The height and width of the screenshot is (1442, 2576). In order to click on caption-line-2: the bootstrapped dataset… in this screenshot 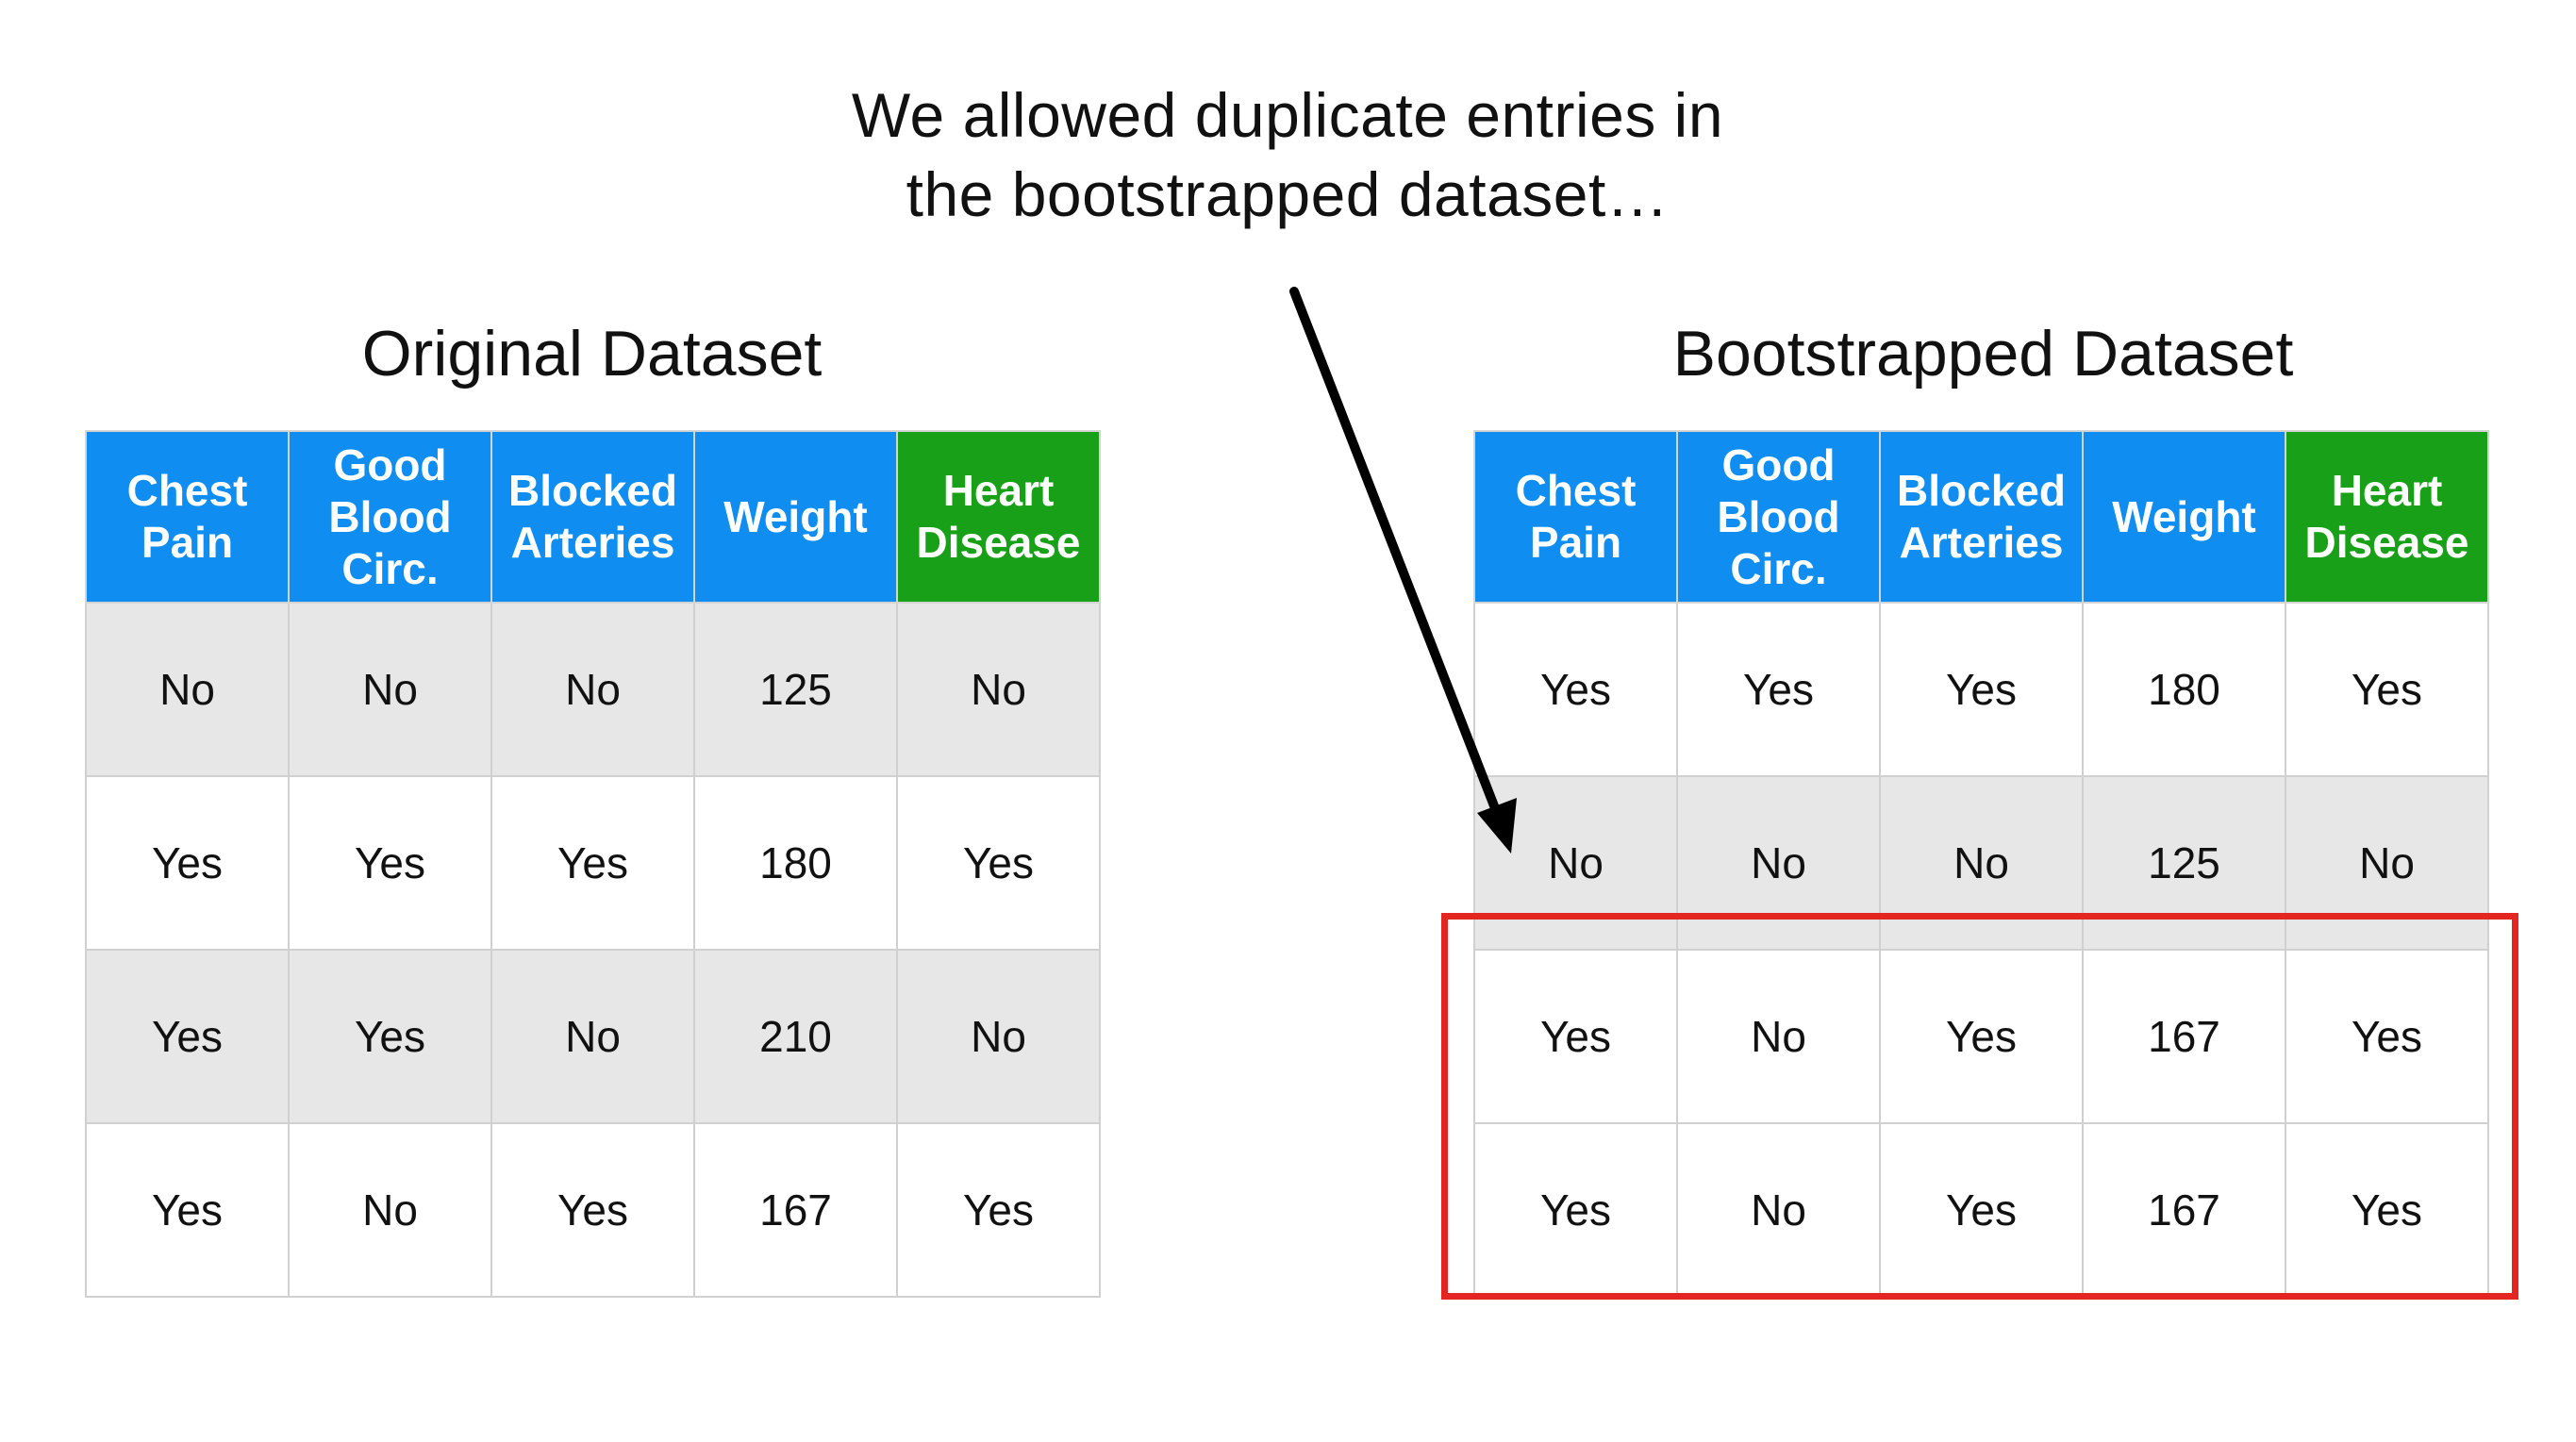, I will do `click(1288, 194)`.